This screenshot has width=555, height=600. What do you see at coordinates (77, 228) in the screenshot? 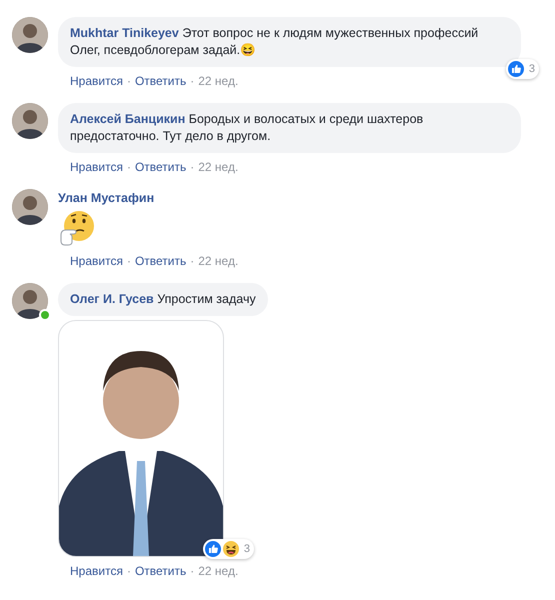
I see `thinking-face-sticker` at bounding box center [77, 228].